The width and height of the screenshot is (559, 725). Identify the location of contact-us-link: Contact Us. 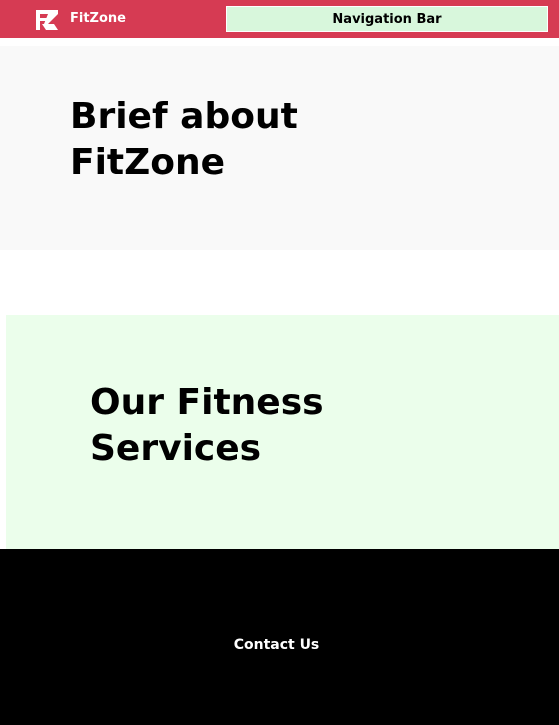
(276, 645).